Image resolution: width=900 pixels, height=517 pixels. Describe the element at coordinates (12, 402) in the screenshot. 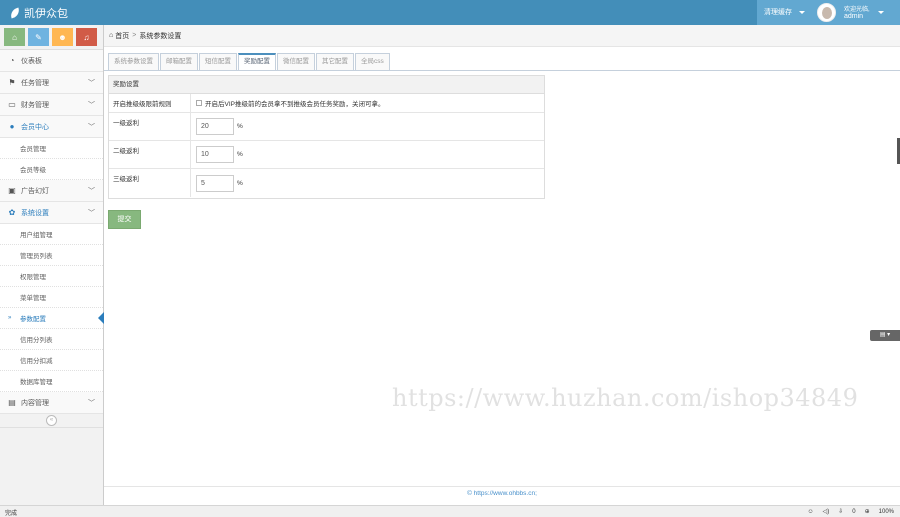

I see `book-icon: ▤` at that location.